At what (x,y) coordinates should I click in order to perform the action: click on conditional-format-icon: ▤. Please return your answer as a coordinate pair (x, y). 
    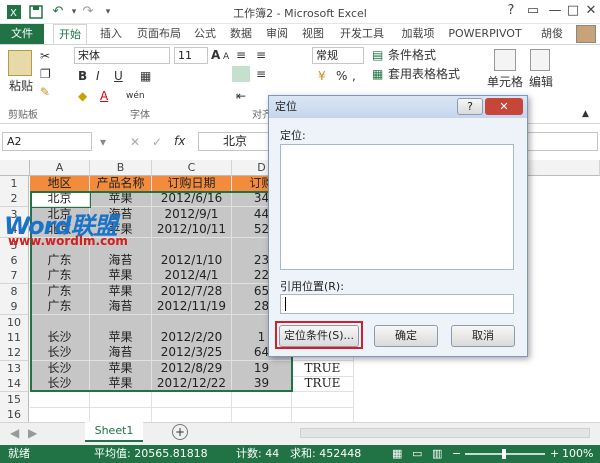
    Looking at the image, I should click on (377, 55).